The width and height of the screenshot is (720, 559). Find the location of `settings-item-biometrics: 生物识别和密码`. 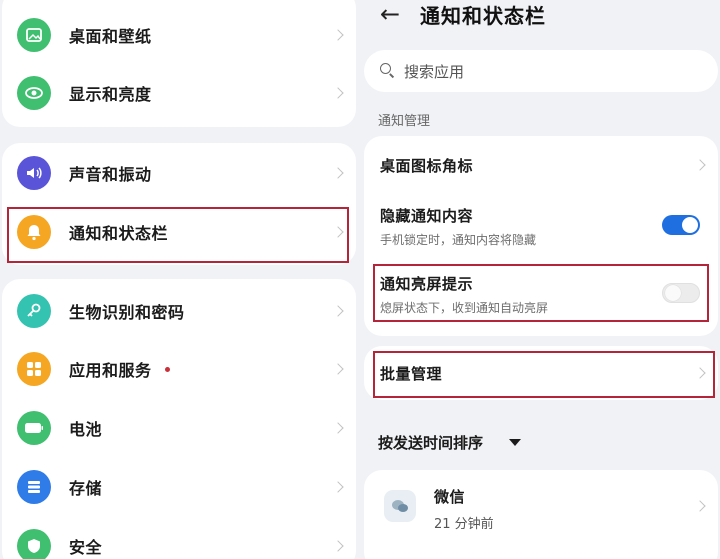

settings-item-biometrics: 生物识别和密码 is located at coordinates (179, 311).